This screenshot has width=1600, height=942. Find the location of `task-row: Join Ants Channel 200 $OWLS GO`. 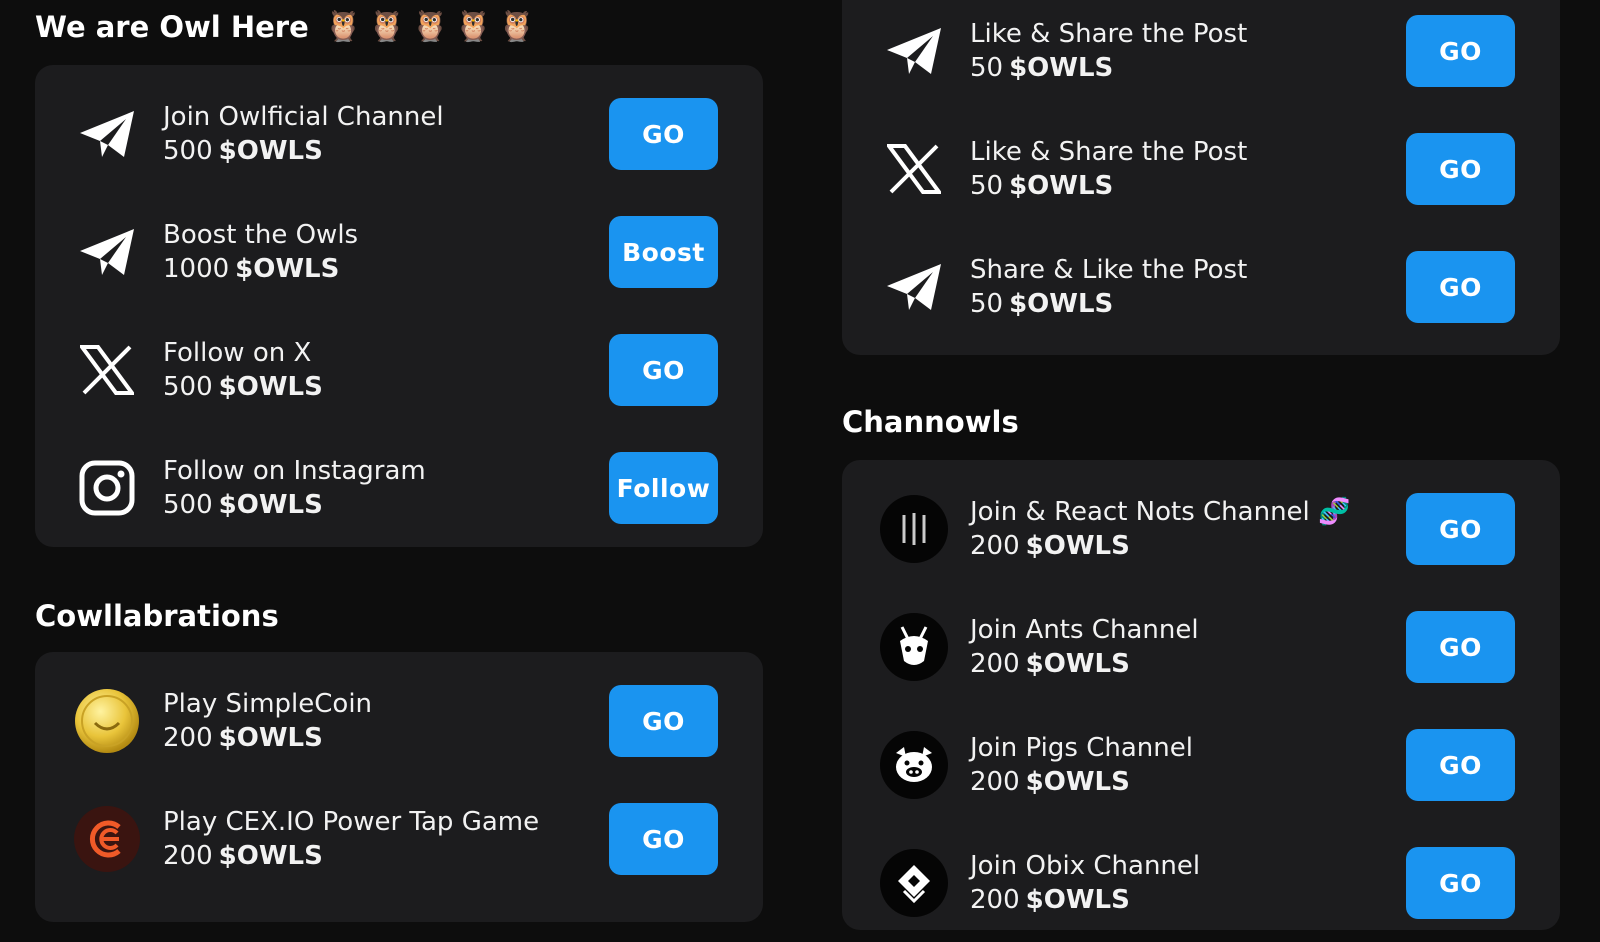

task-row: Join Ants Channel 200 $OWLS GO is located at coordinates (1201, 647).